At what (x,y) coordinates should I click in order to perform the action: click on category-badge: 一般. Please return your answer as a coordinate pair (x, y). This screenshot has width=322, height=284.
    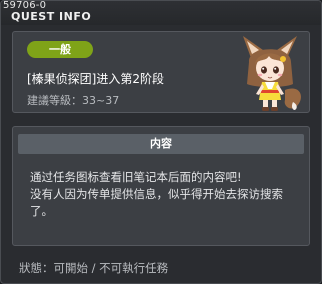
    Looking at the image, I should click on (60, 49).